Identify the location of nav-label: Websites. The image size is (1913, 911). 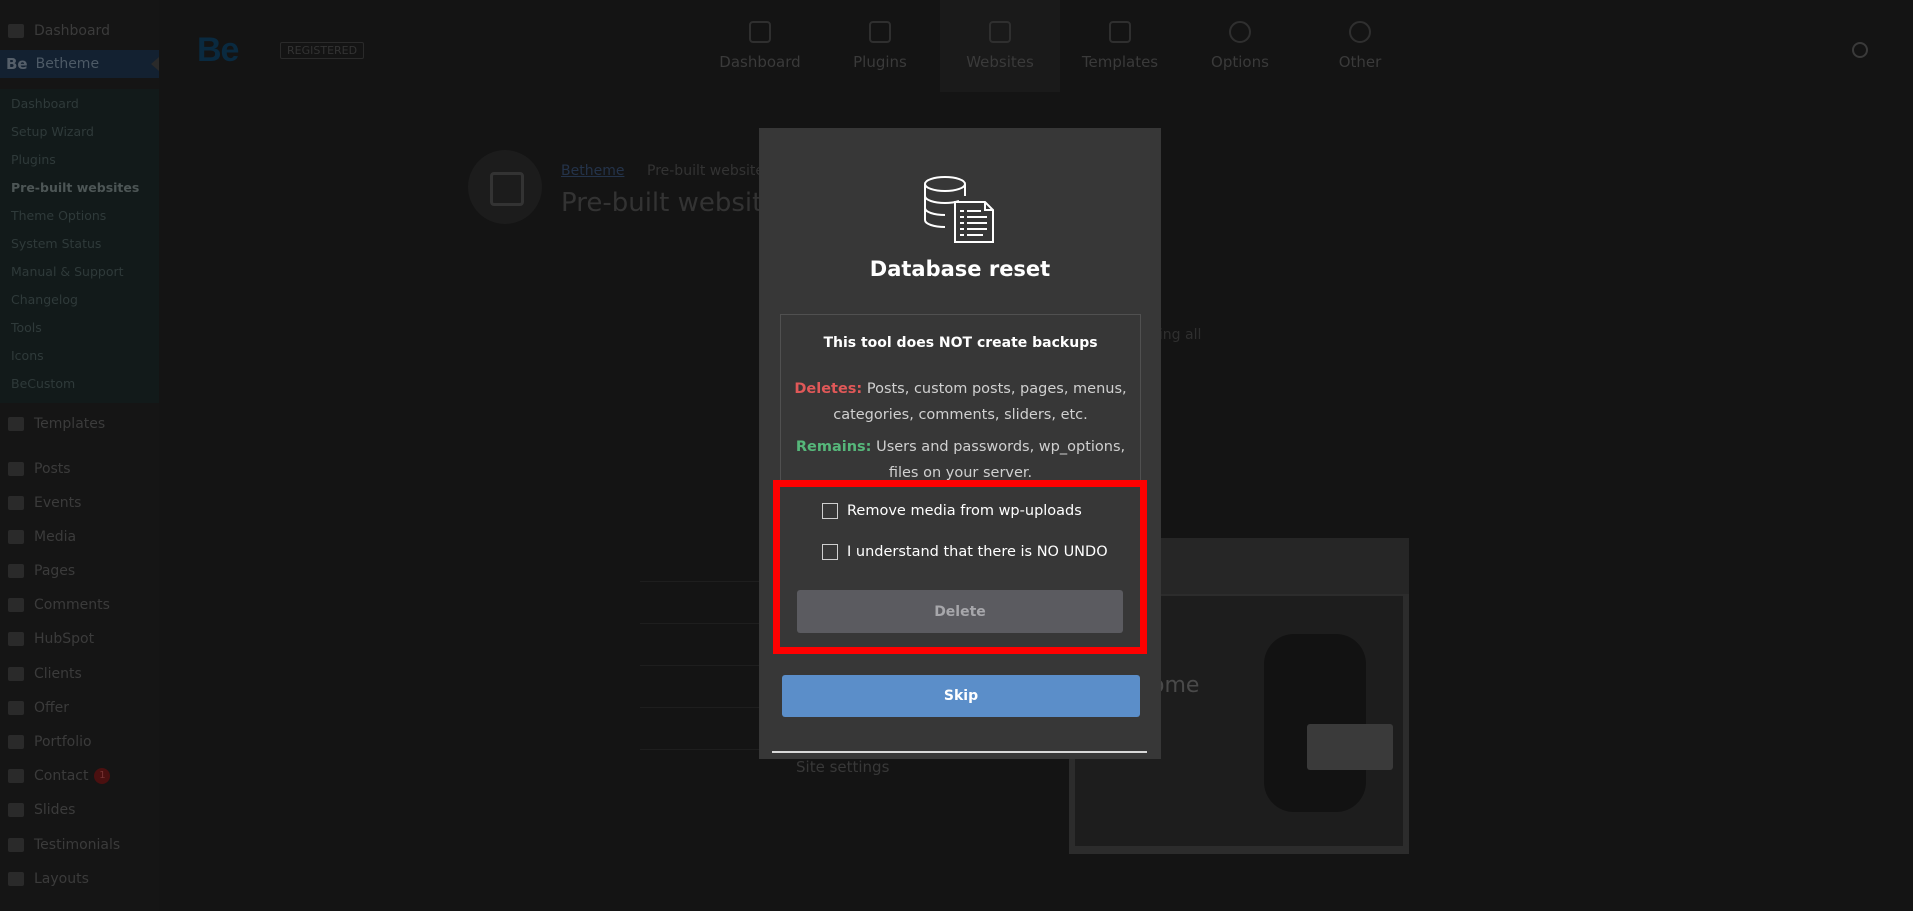
(1000, 62).